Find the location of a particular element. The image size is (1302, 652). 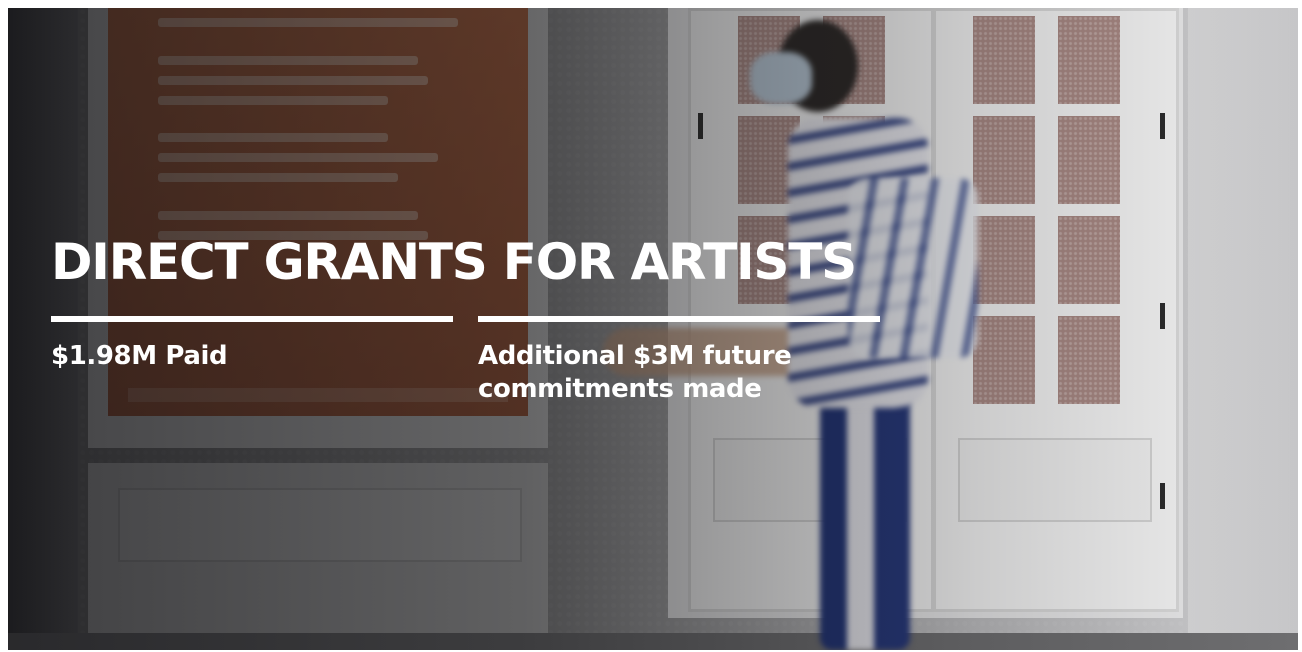

stat-paid: $1.98M Paid is located at coordinates (252, 344).